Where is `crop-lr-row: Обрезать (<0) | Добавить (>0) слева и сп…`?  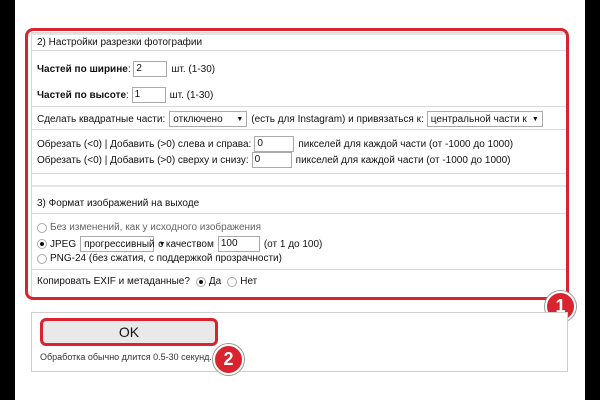
crop-lr-row: Обрезать (<0) | Добавить (>0) слева и сп… is located at coordinates (275, 144).